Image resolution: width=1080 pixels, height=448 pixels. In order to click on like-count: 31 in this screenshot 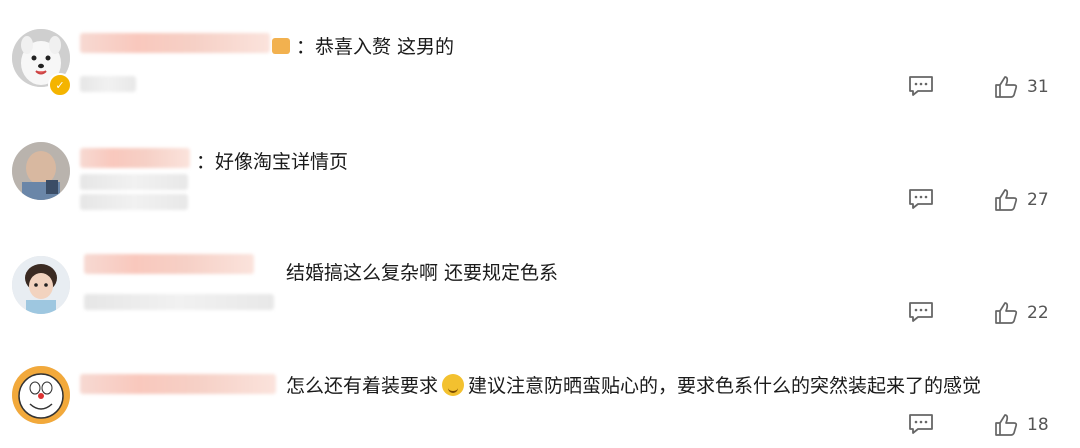, I will do `click(1038, 87)`.